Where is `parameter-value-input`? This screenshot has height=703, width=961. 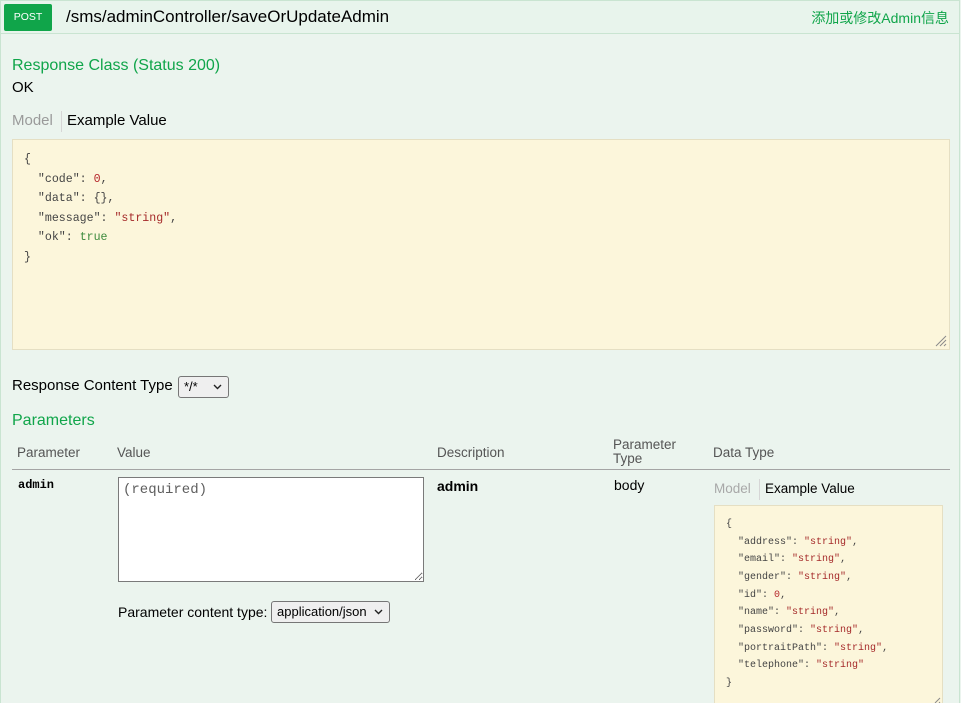 parameter-value-input is located at coordinates (271, 529).